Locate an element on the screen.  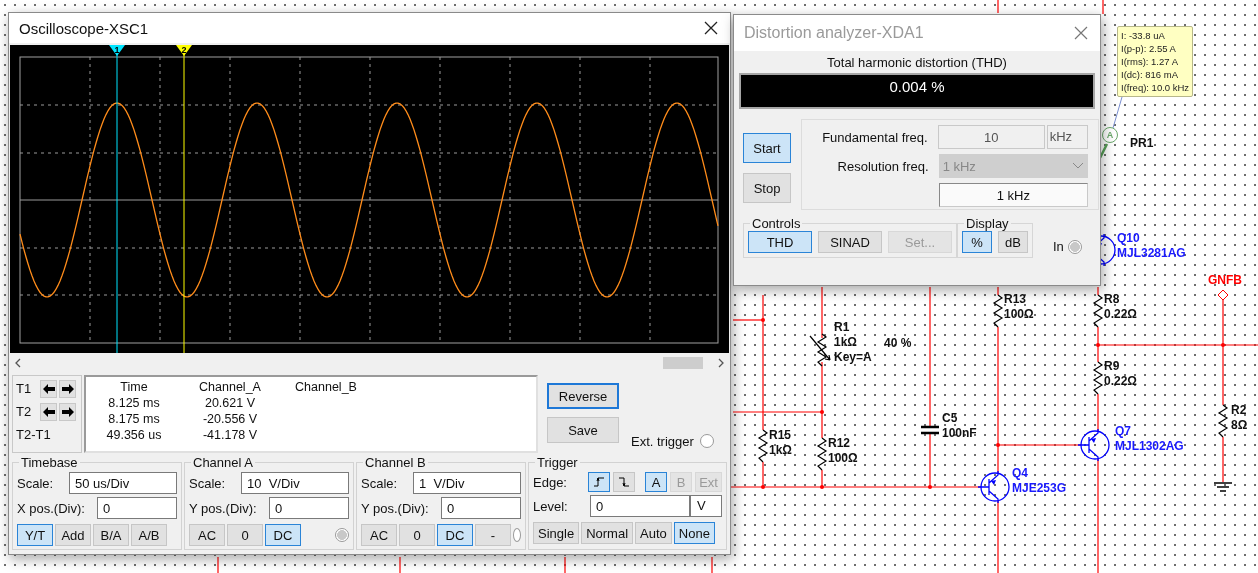
mode-button: Normal is located at coordinates (607, 533).